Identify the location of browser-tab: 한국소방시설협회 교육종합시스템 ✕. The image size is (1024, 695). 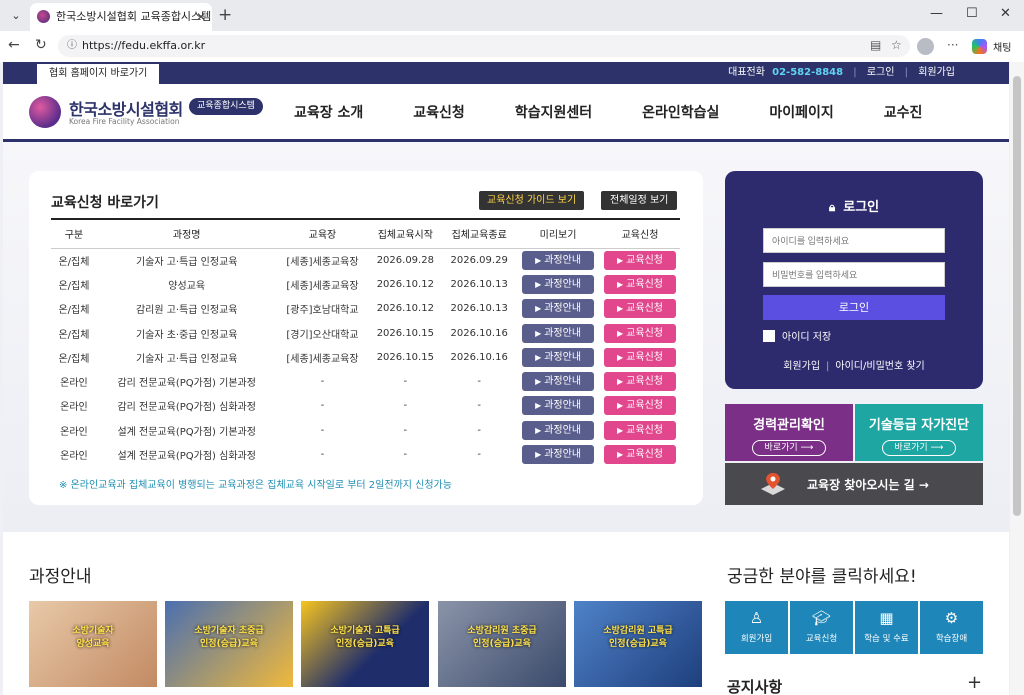
(121, 17).